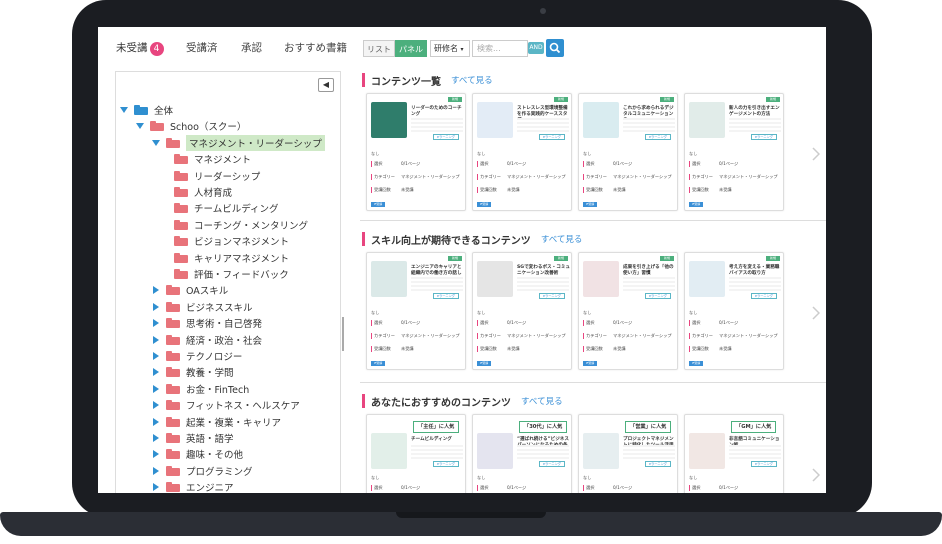  What do you see at coordinates (411, 48) in the screenshot?
I see `panel-view-button: パネル` at bounding box center [411, 48].